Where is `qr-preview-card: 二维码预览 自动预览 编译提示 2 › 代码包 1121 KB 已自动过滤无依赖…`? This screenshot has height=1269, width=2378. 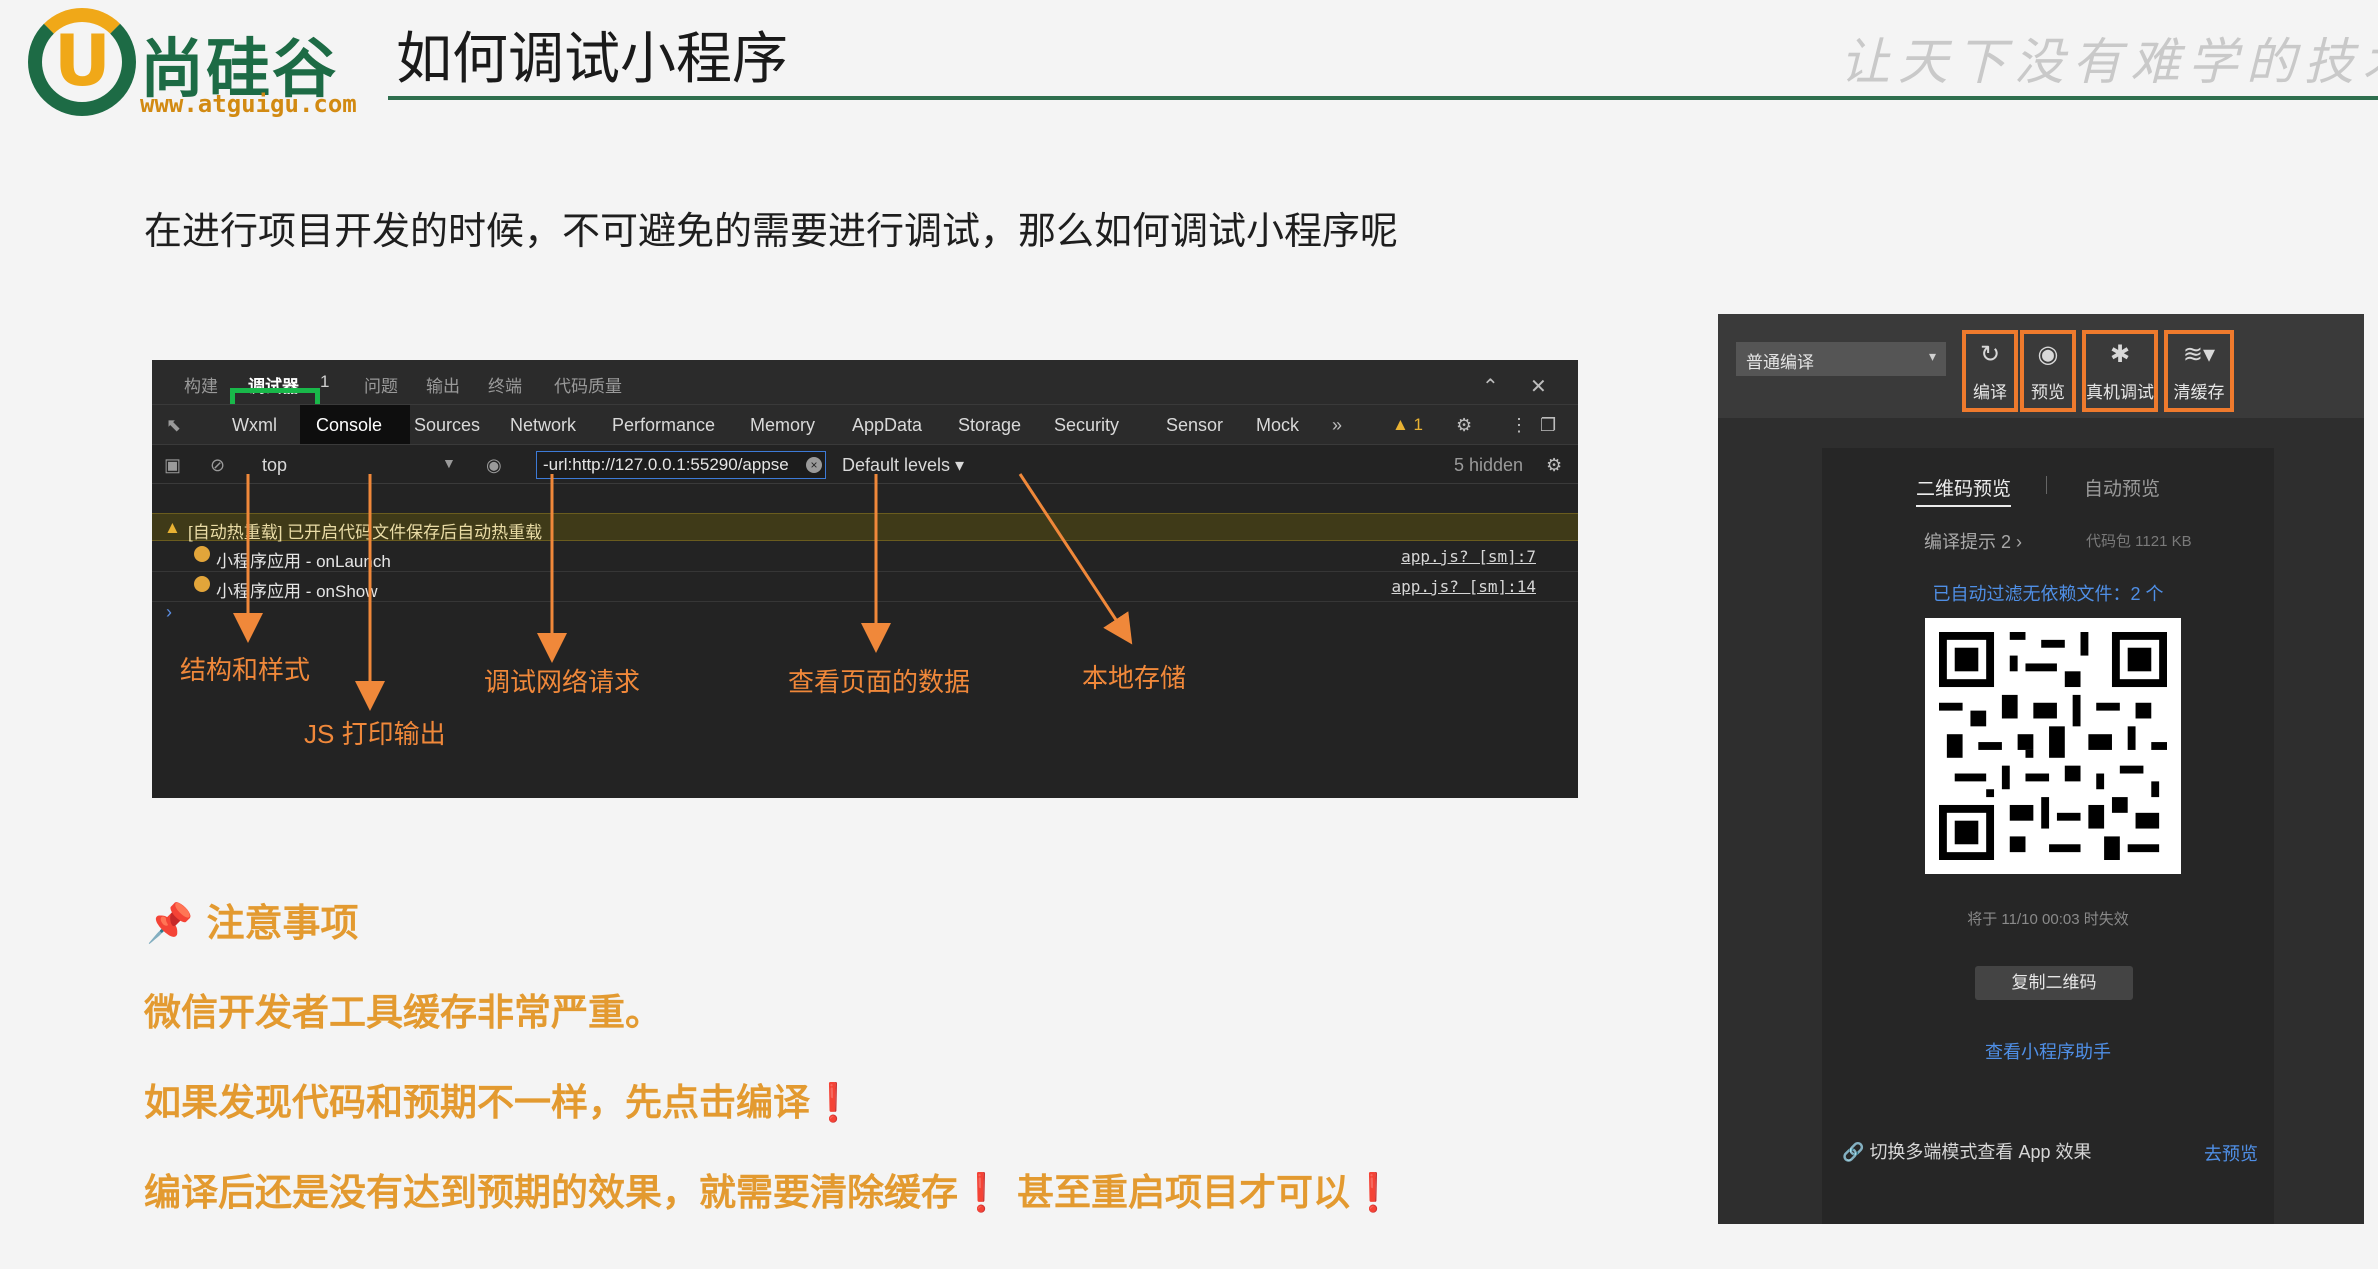
qr-preview-card: 二维码预览 自动预览 编译提示 2 › 代码包 1121 KB 已自动过滤无依赖… is located at coordinates (2048, 836).